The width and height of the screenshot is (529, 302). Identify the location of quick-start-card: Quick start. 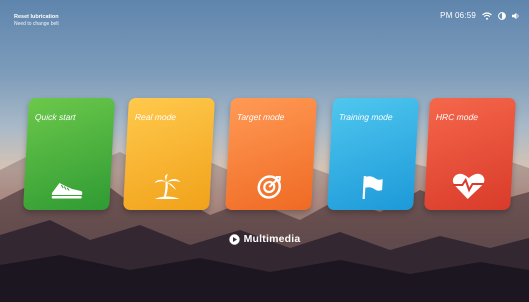
(69, 154).